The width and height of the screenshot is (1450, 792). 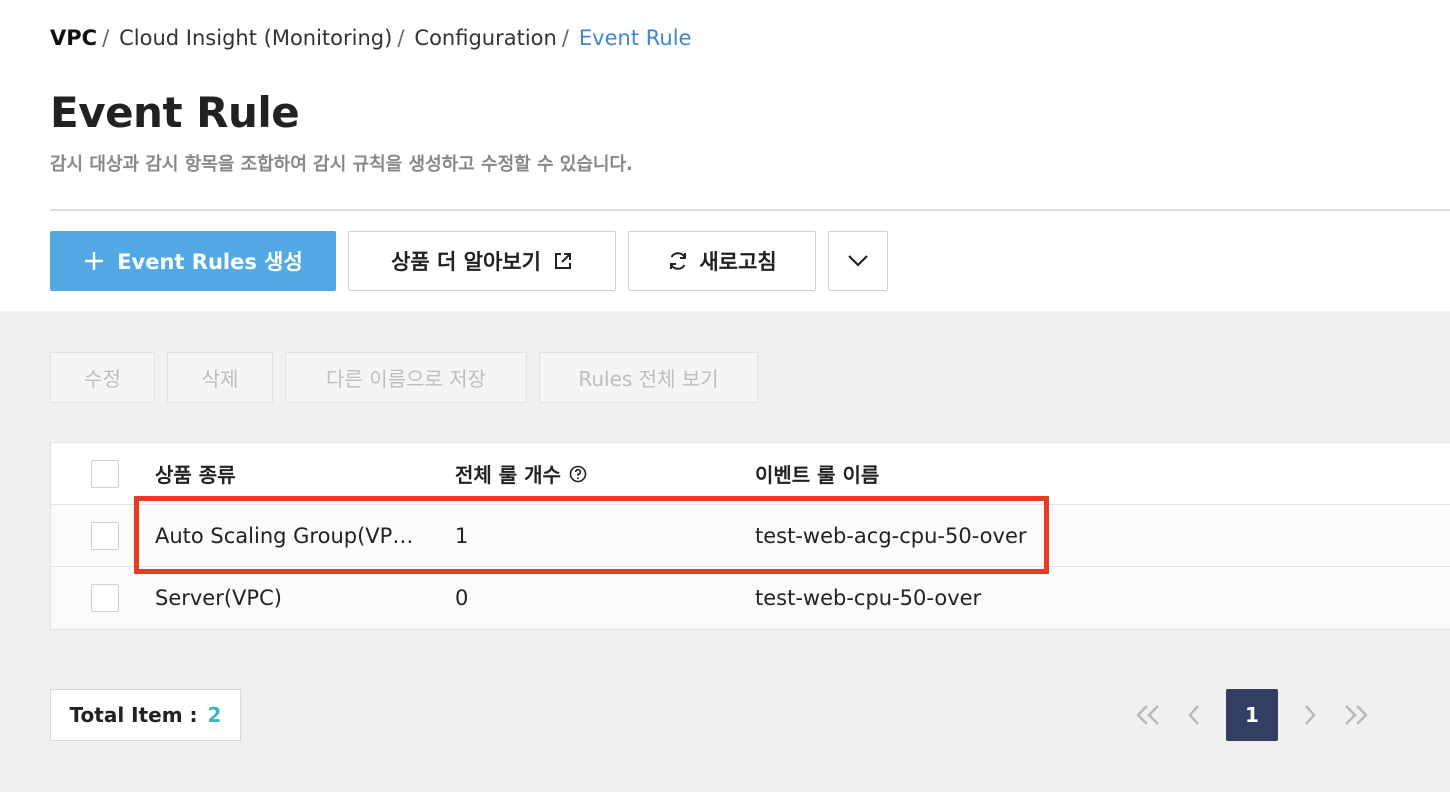 I want to click on select-all-checkbox, so click(x=105, y=473).